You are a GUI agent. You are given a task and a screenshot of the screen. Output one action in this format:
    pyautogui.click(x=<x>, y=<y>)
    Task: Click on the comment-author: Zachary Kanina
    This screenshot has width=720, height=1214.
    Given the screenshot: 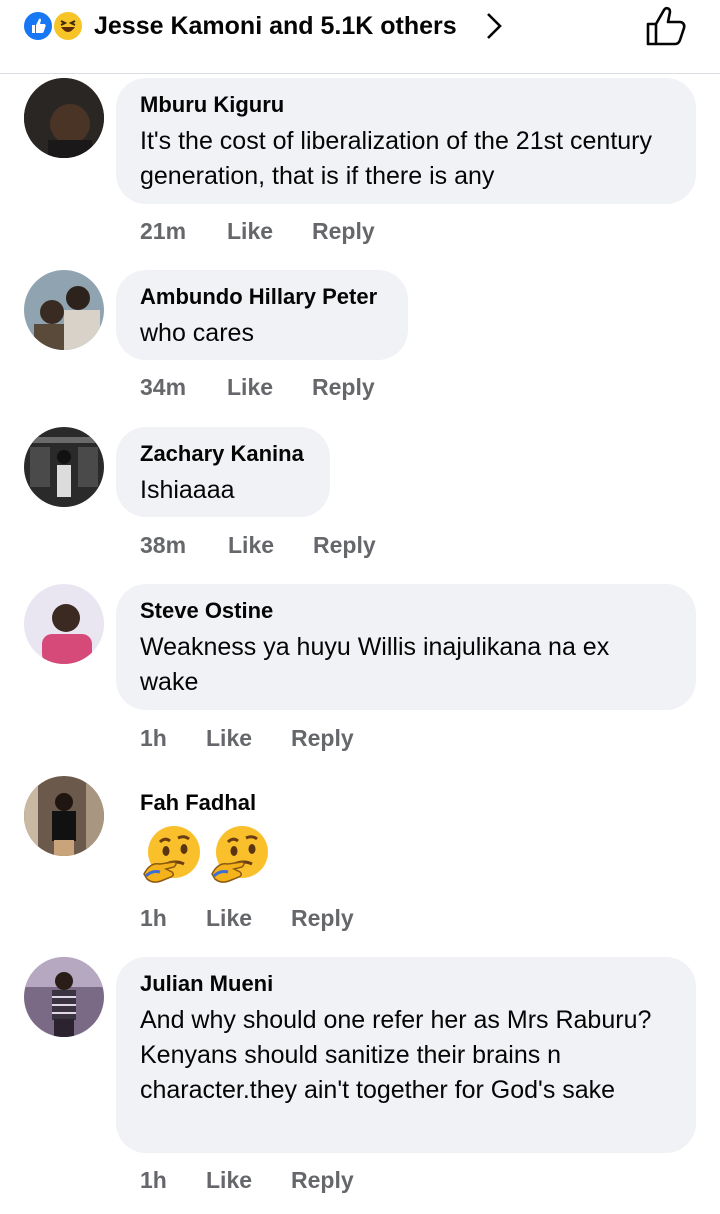 What is the action you would take?
    pyautogui.click(x=223, y=454)
    